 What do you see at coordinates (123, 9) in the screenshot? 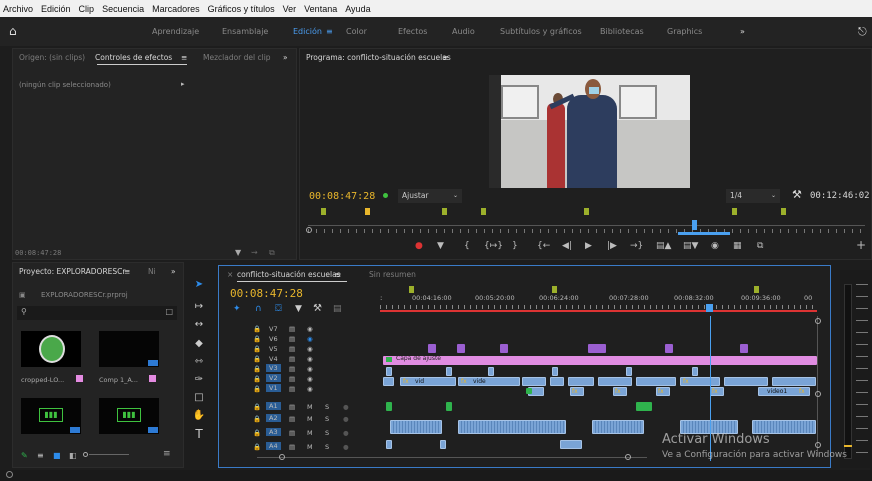
I see `menu-secuencia: Secuencia` at bounding box center [123, 9].